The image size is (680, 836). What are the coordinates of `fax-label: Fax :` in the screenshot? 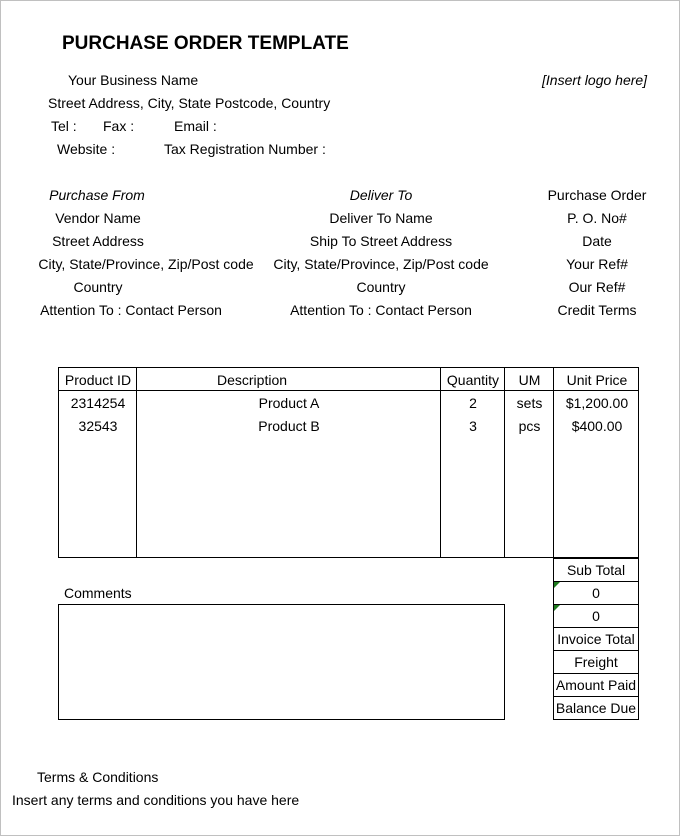 It's located at (119, 126).